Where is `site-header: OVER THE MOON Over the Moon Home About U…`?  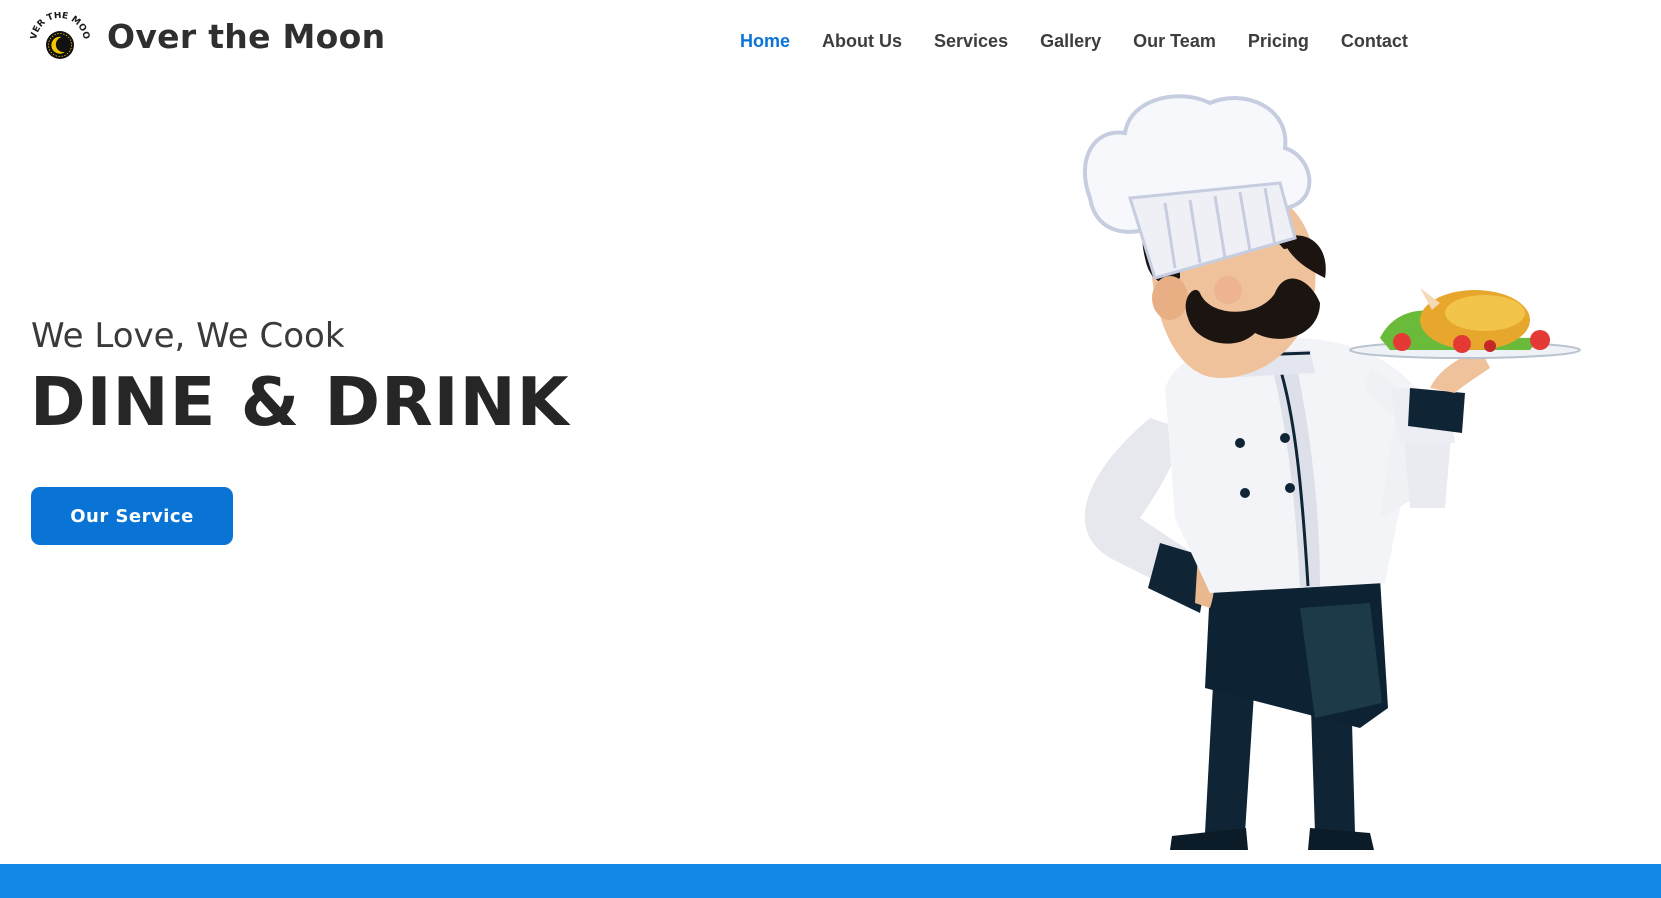 site-header: OVER THE MOON Over the Moon Home About U… is located at coordinates (830, 40).